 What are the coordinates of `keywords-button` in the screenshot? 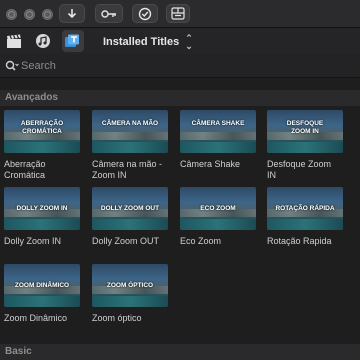 It's located at (109, 13).